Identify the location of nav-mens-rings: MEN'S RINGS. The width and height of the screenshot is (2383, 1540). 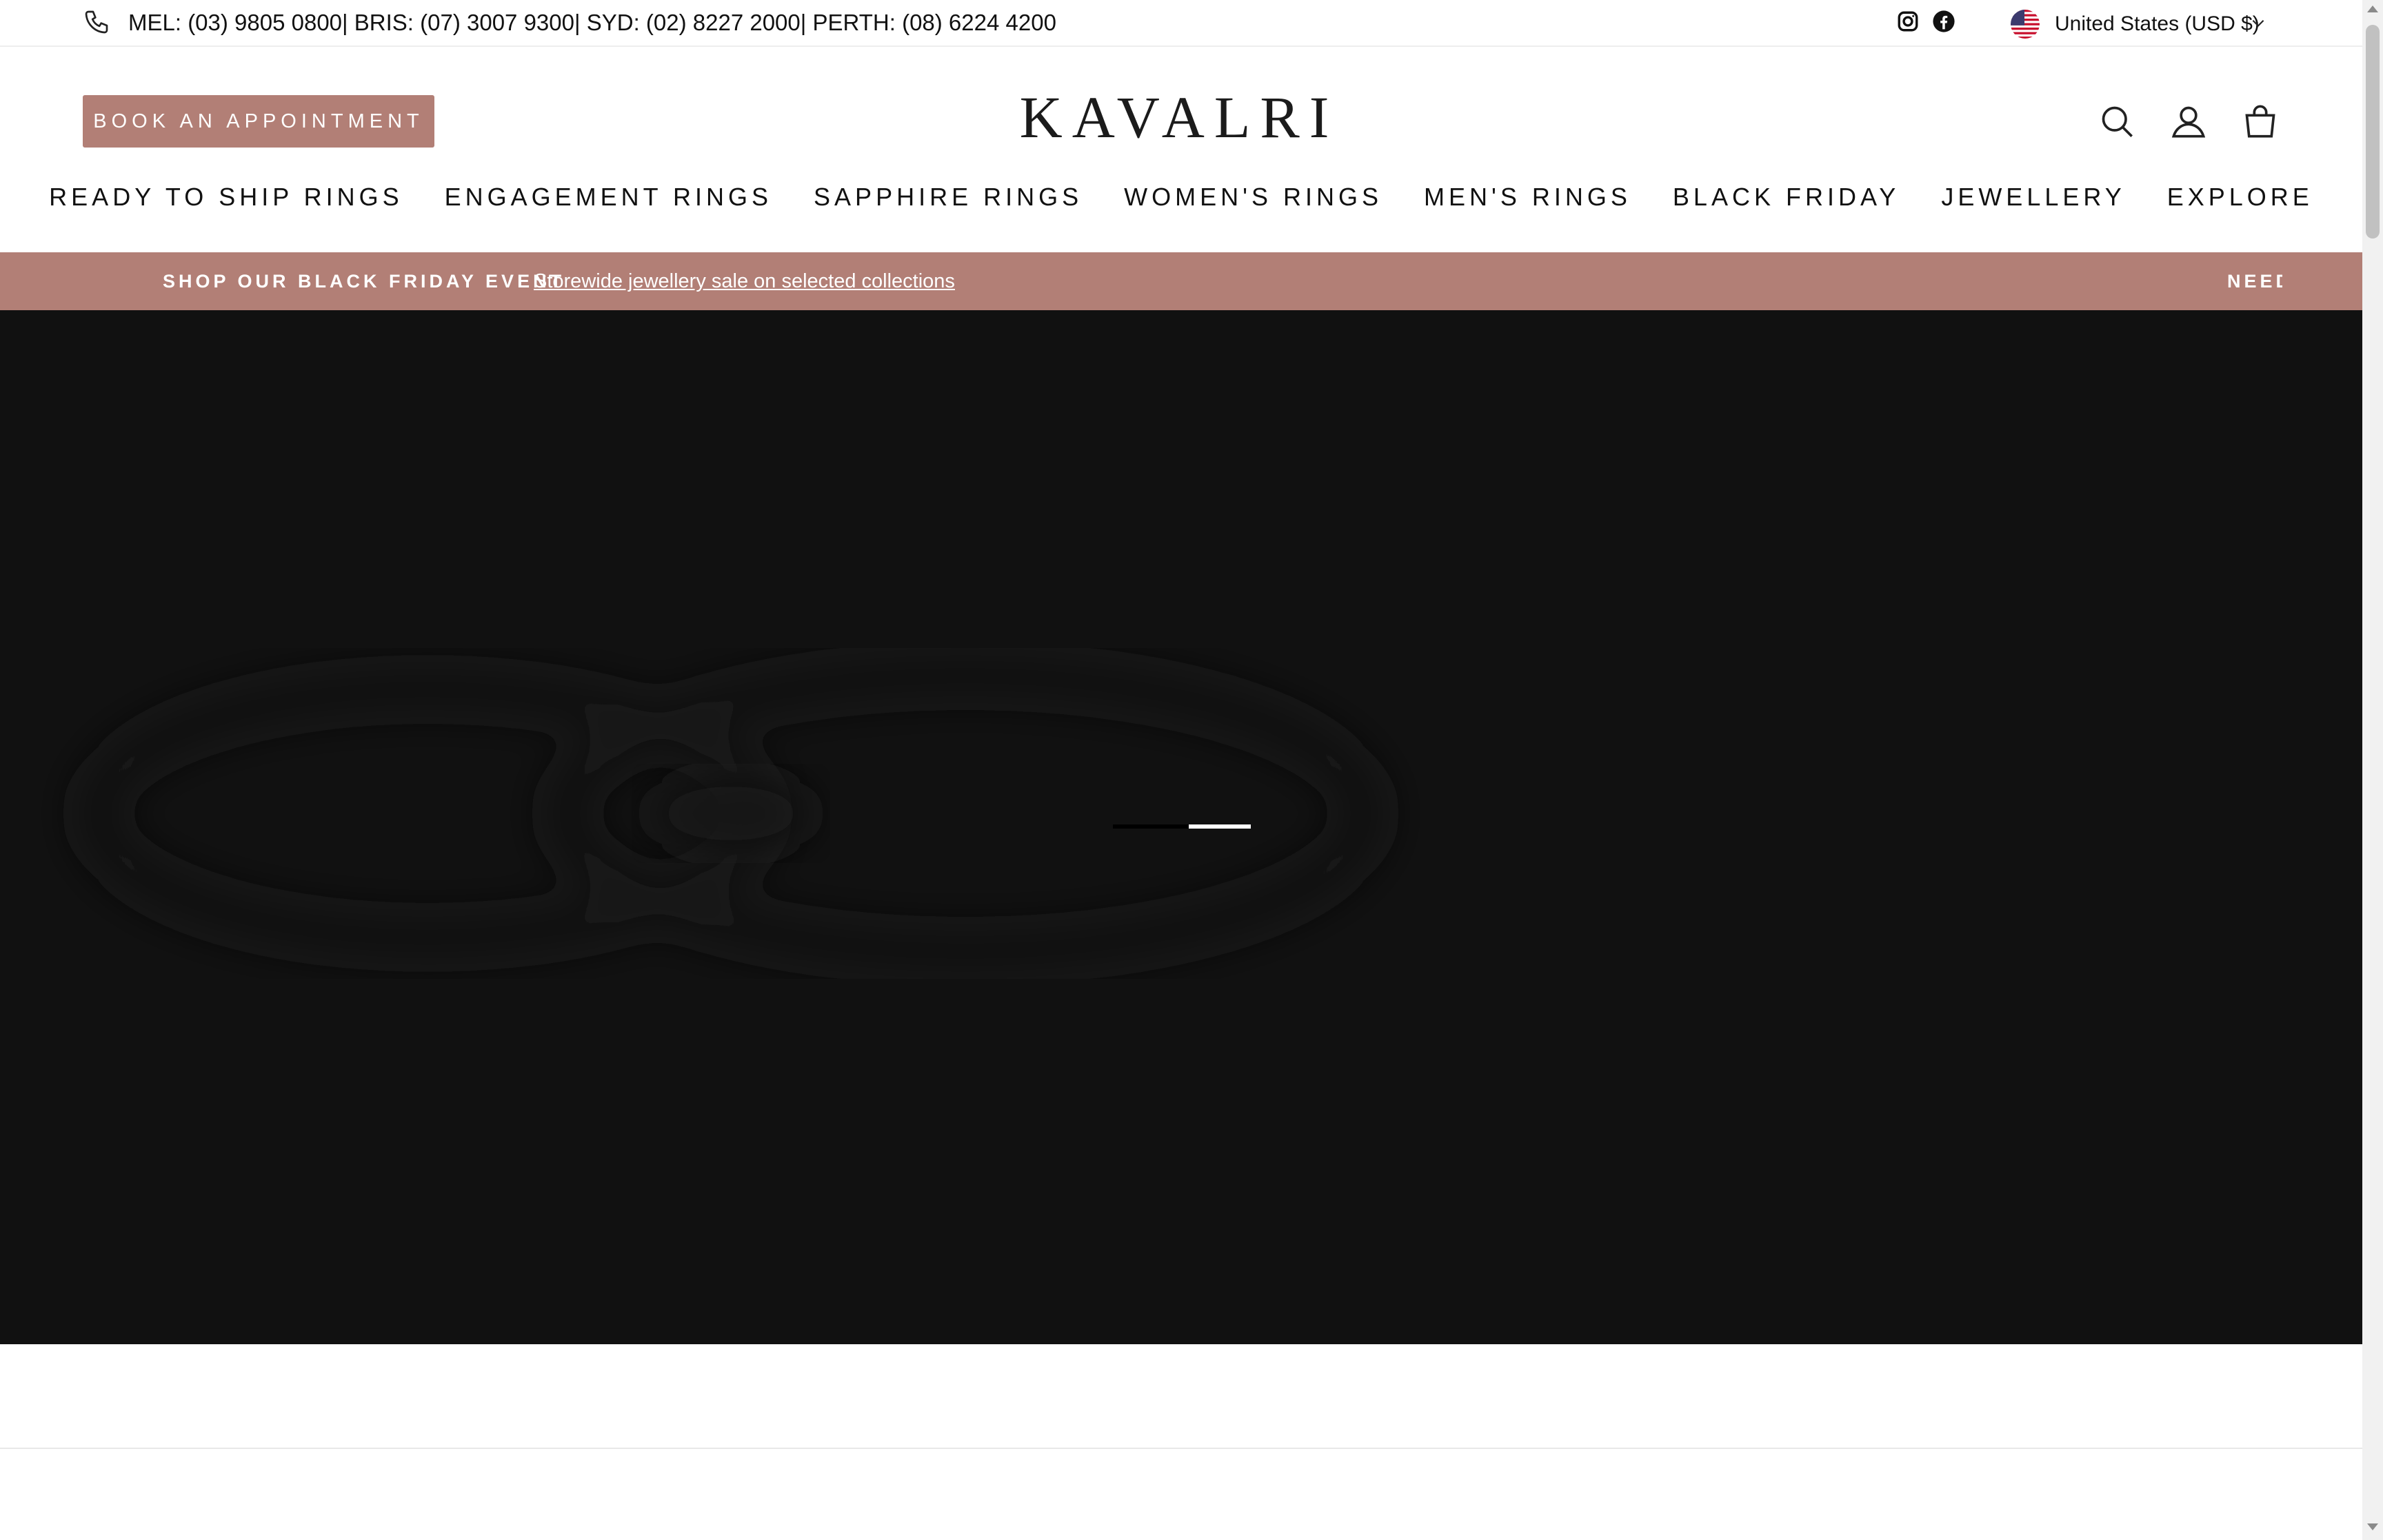
(1527, 197).